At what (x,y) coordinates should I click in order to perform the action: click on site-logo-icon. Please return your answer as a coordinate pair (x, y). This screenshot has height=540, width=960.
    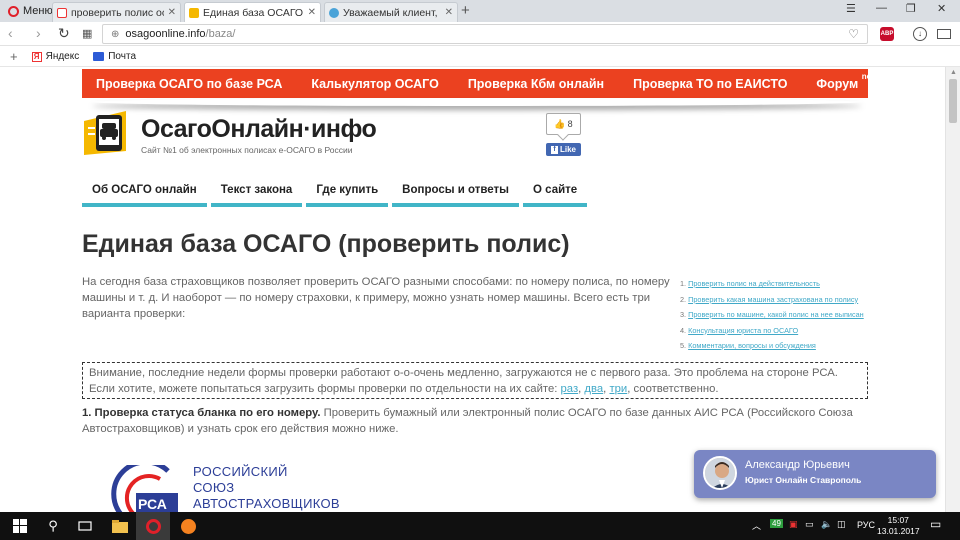
    Looking at the image, I should click on (105, 131).